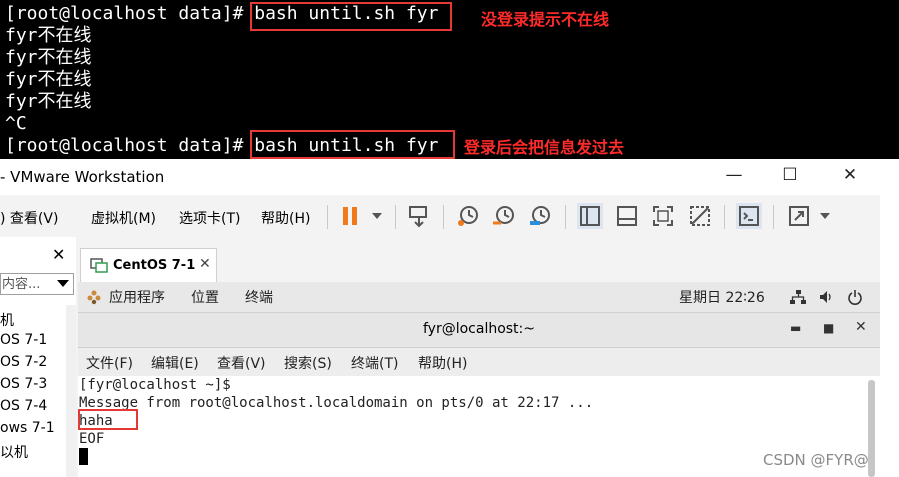 Image resolution: width=899 pixels, height=477 pixels. I want to click on menu-search: 搜索(S), so click(308, 363).